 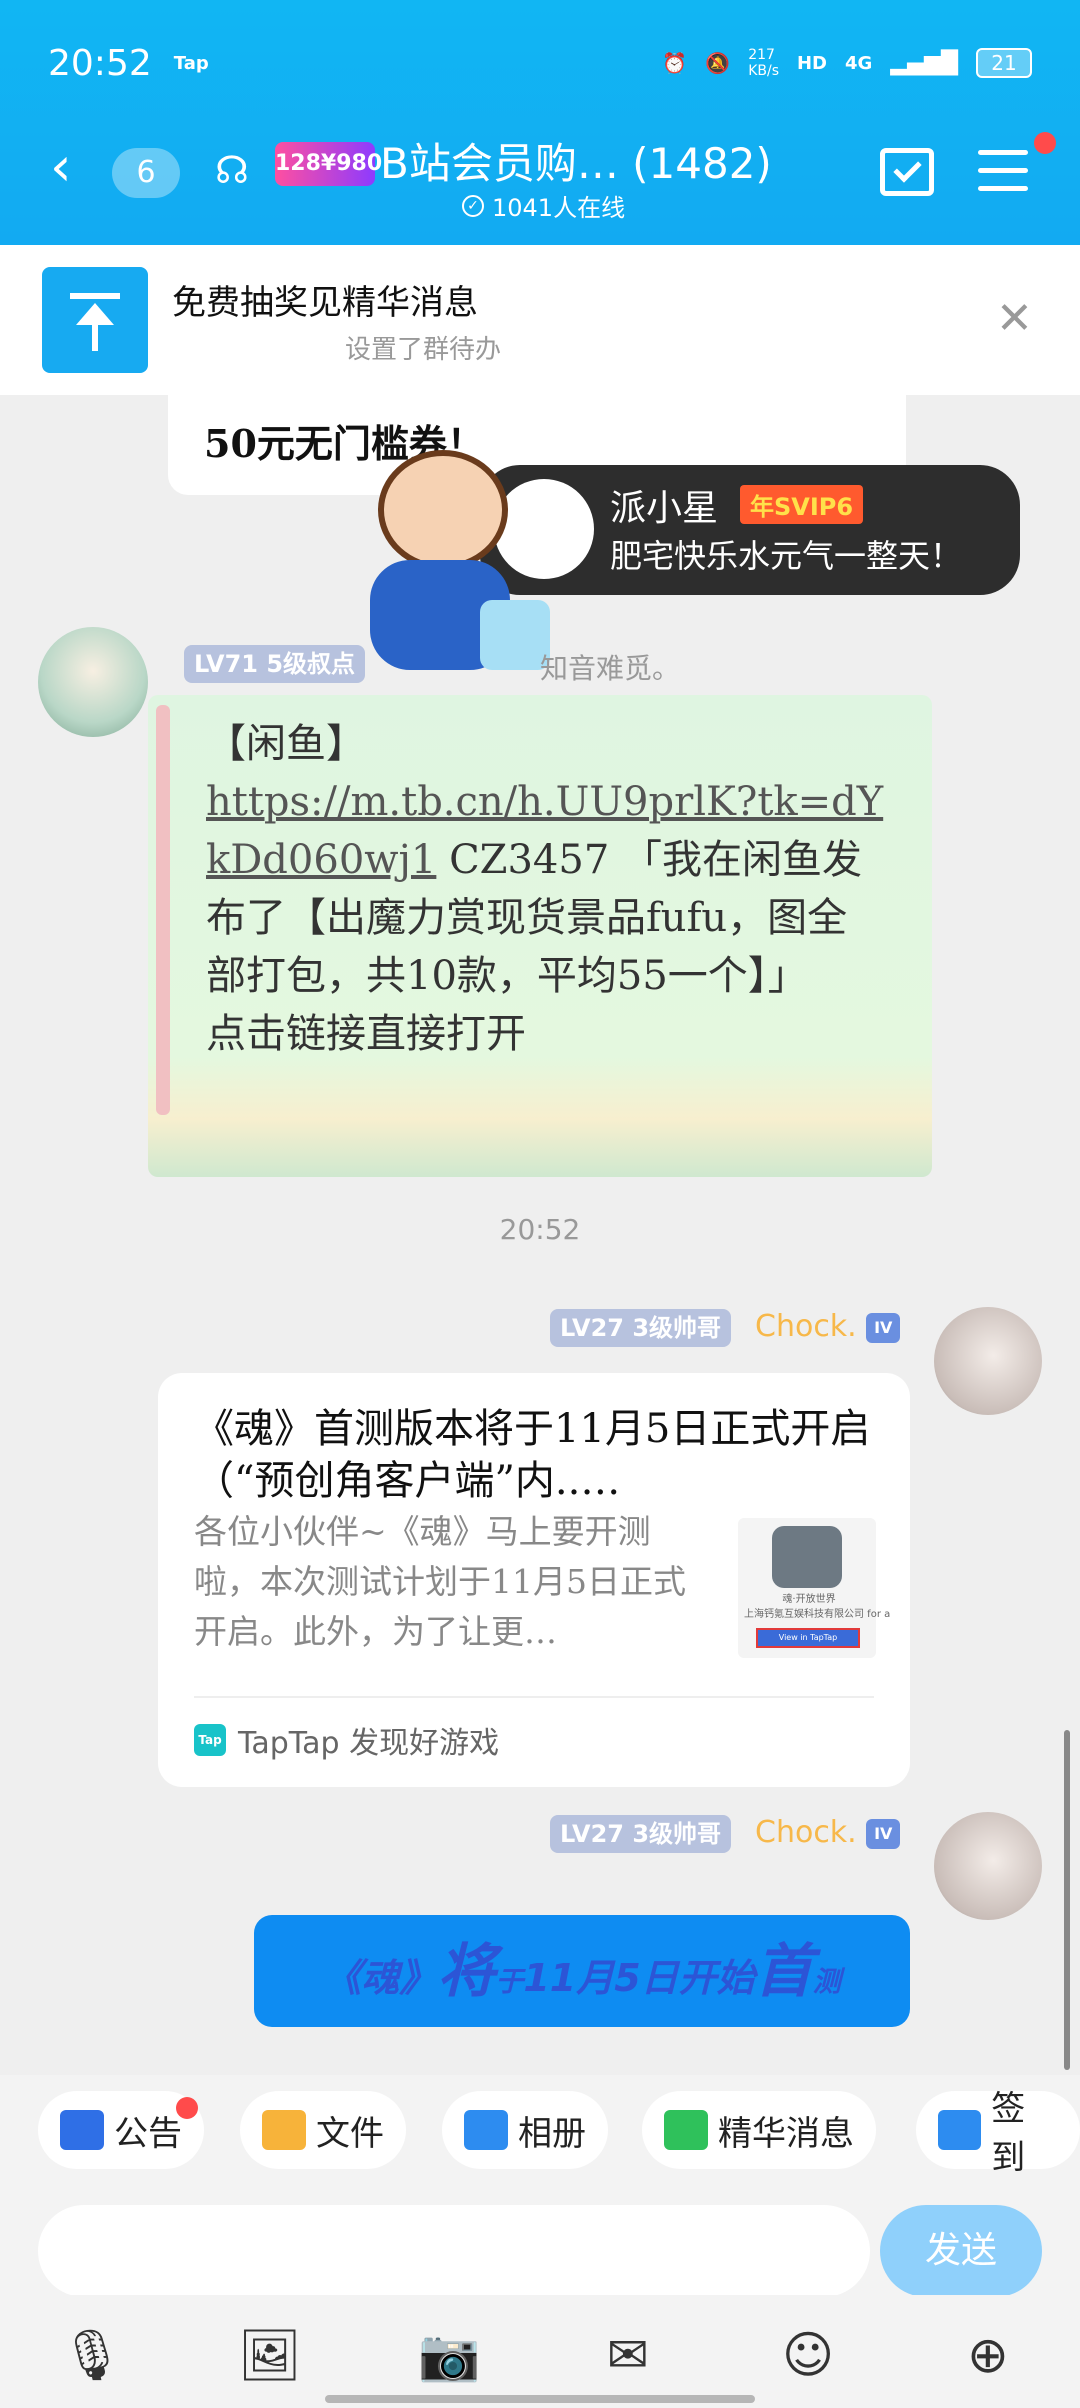 What do you see at coordinates (328, 164) in the screenshot?
I see `group-logo: 128¥980` at bounding box center [328, 164].